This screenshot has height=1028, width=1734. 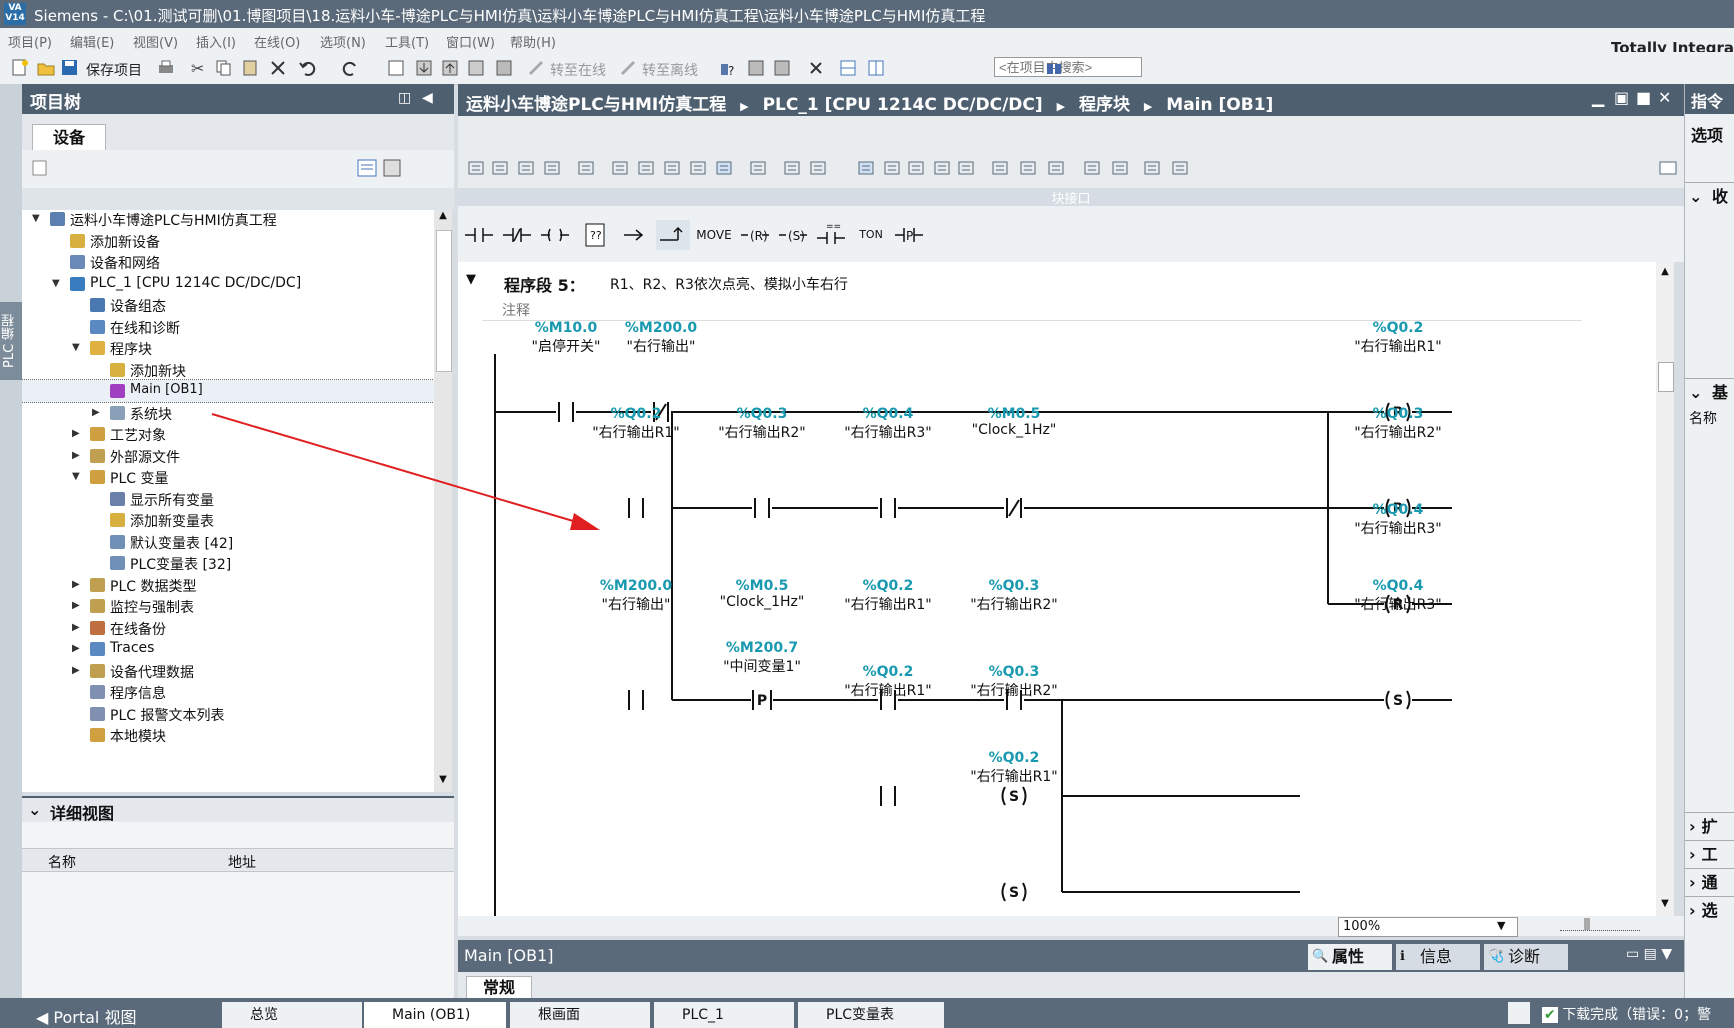 What do you see at coordinates (871, 235) in the screenshot?
I see `ton-button: TON` at bounding box center [871, 235].